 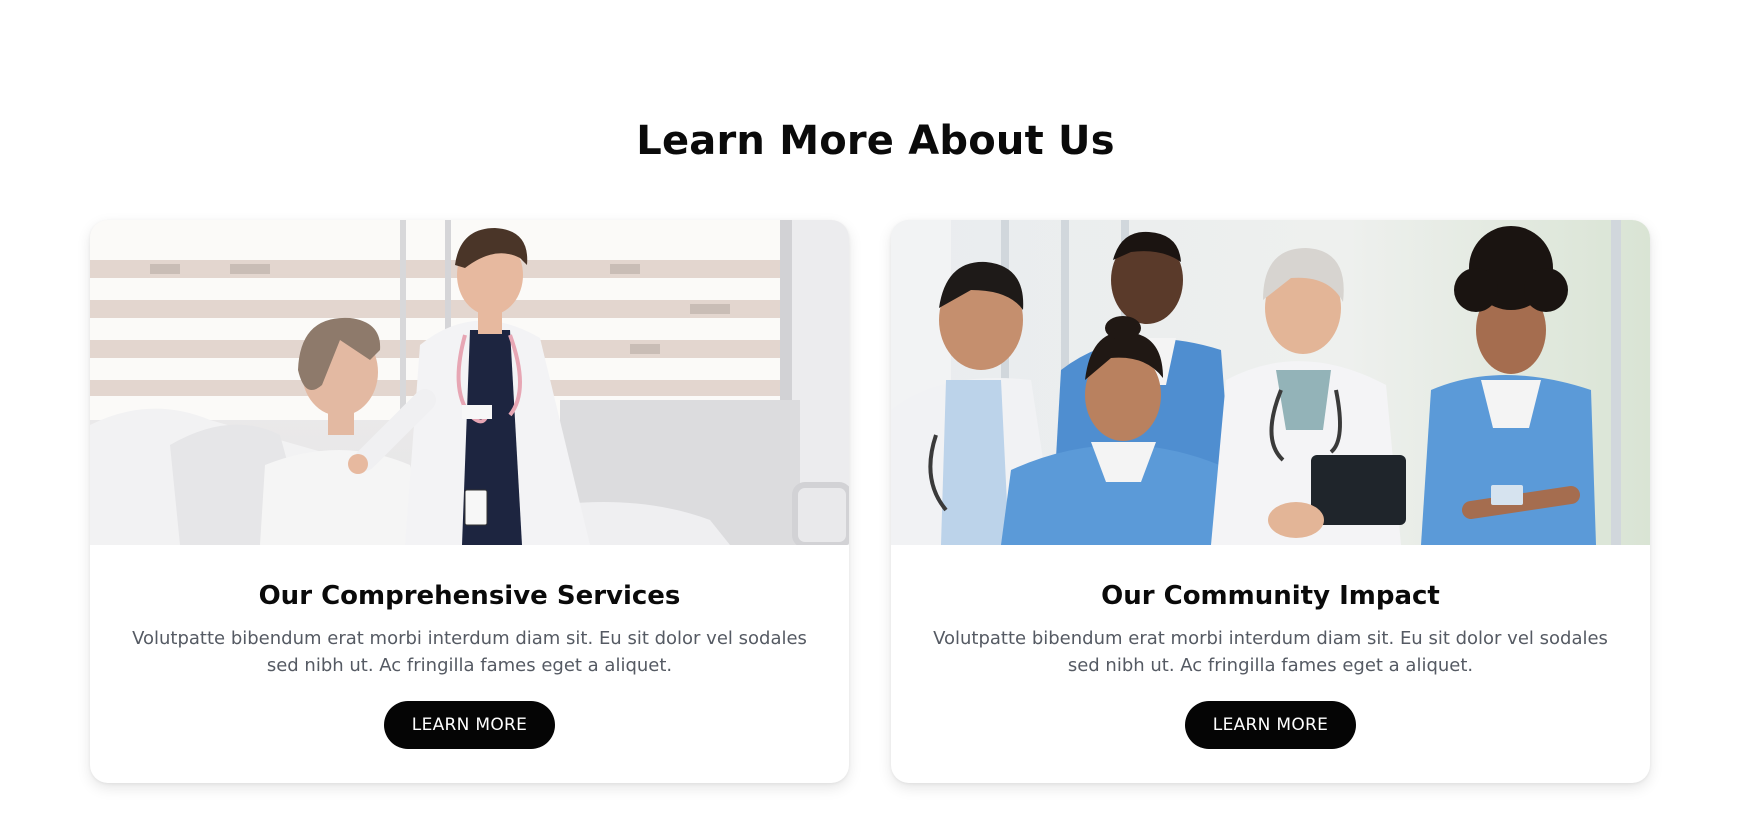 What do you see at coordinates (469, 596) in the screenshot?
I see `card-title: Our Comprehensive Services` at bounding box center [469, 596].